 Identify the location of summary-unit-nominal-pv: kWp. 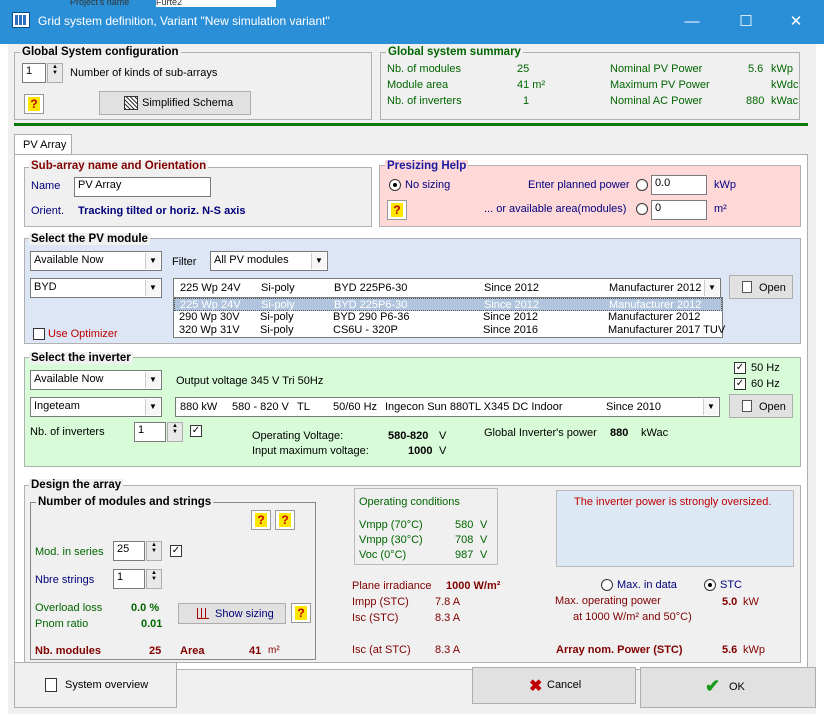
(782, 69).